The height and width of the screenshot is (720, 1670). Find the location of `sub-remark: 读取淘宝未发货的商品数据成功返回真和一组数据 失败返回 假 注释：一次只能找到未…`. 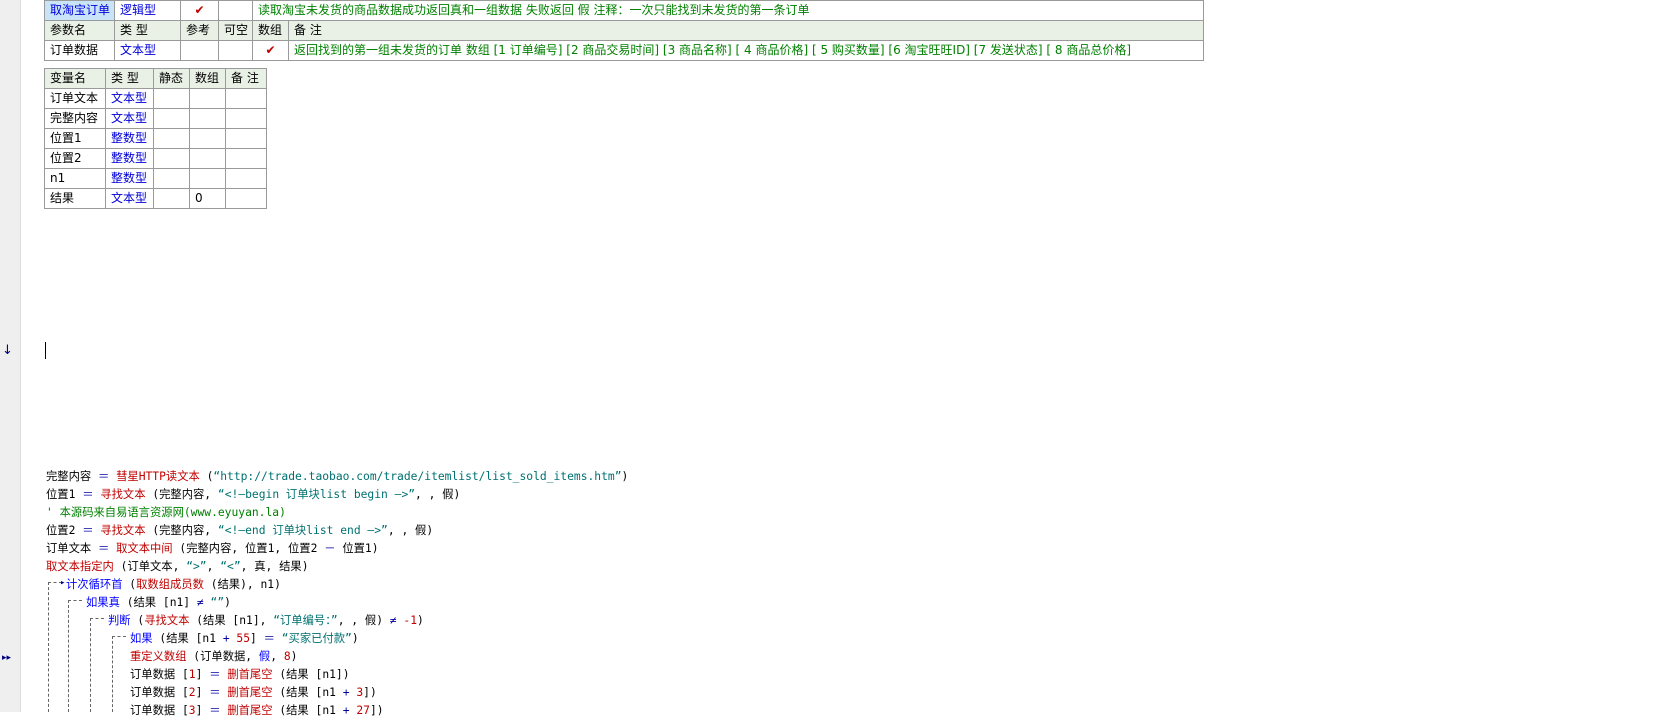

sub-remark: 读取淘宝未发货的商品数据成功返回真和一组数据 失败返回 假 注释：一次只能找到未… is located at coordinates (728, 10).